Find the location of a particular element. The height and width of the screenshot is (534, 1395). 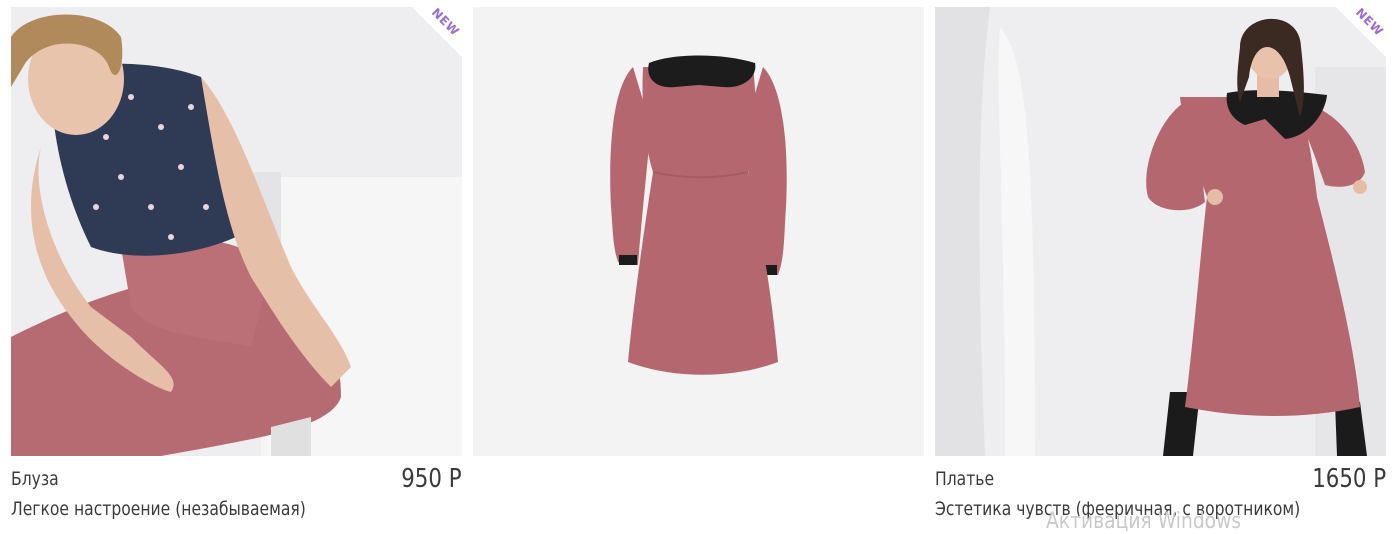

product-name: Легкое настроение (незабываемая) is located at coordinates (158, 509).